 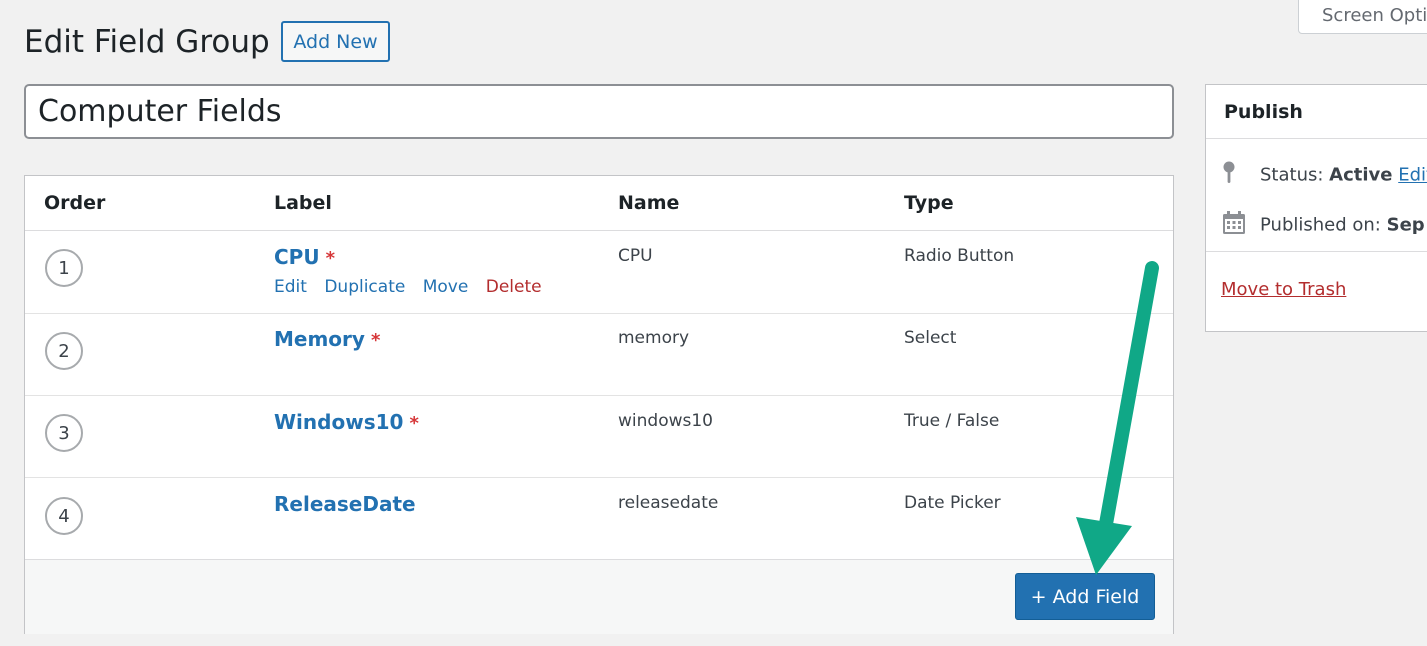 I want to click on column-order: Order, so click(x=75, y=203).